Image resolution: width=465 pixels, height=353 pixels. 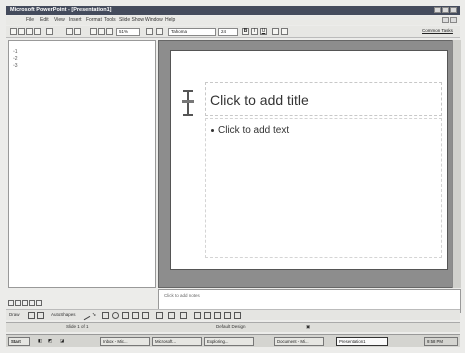 I want to click on menu-format: Format, so click(x=94, y=20).